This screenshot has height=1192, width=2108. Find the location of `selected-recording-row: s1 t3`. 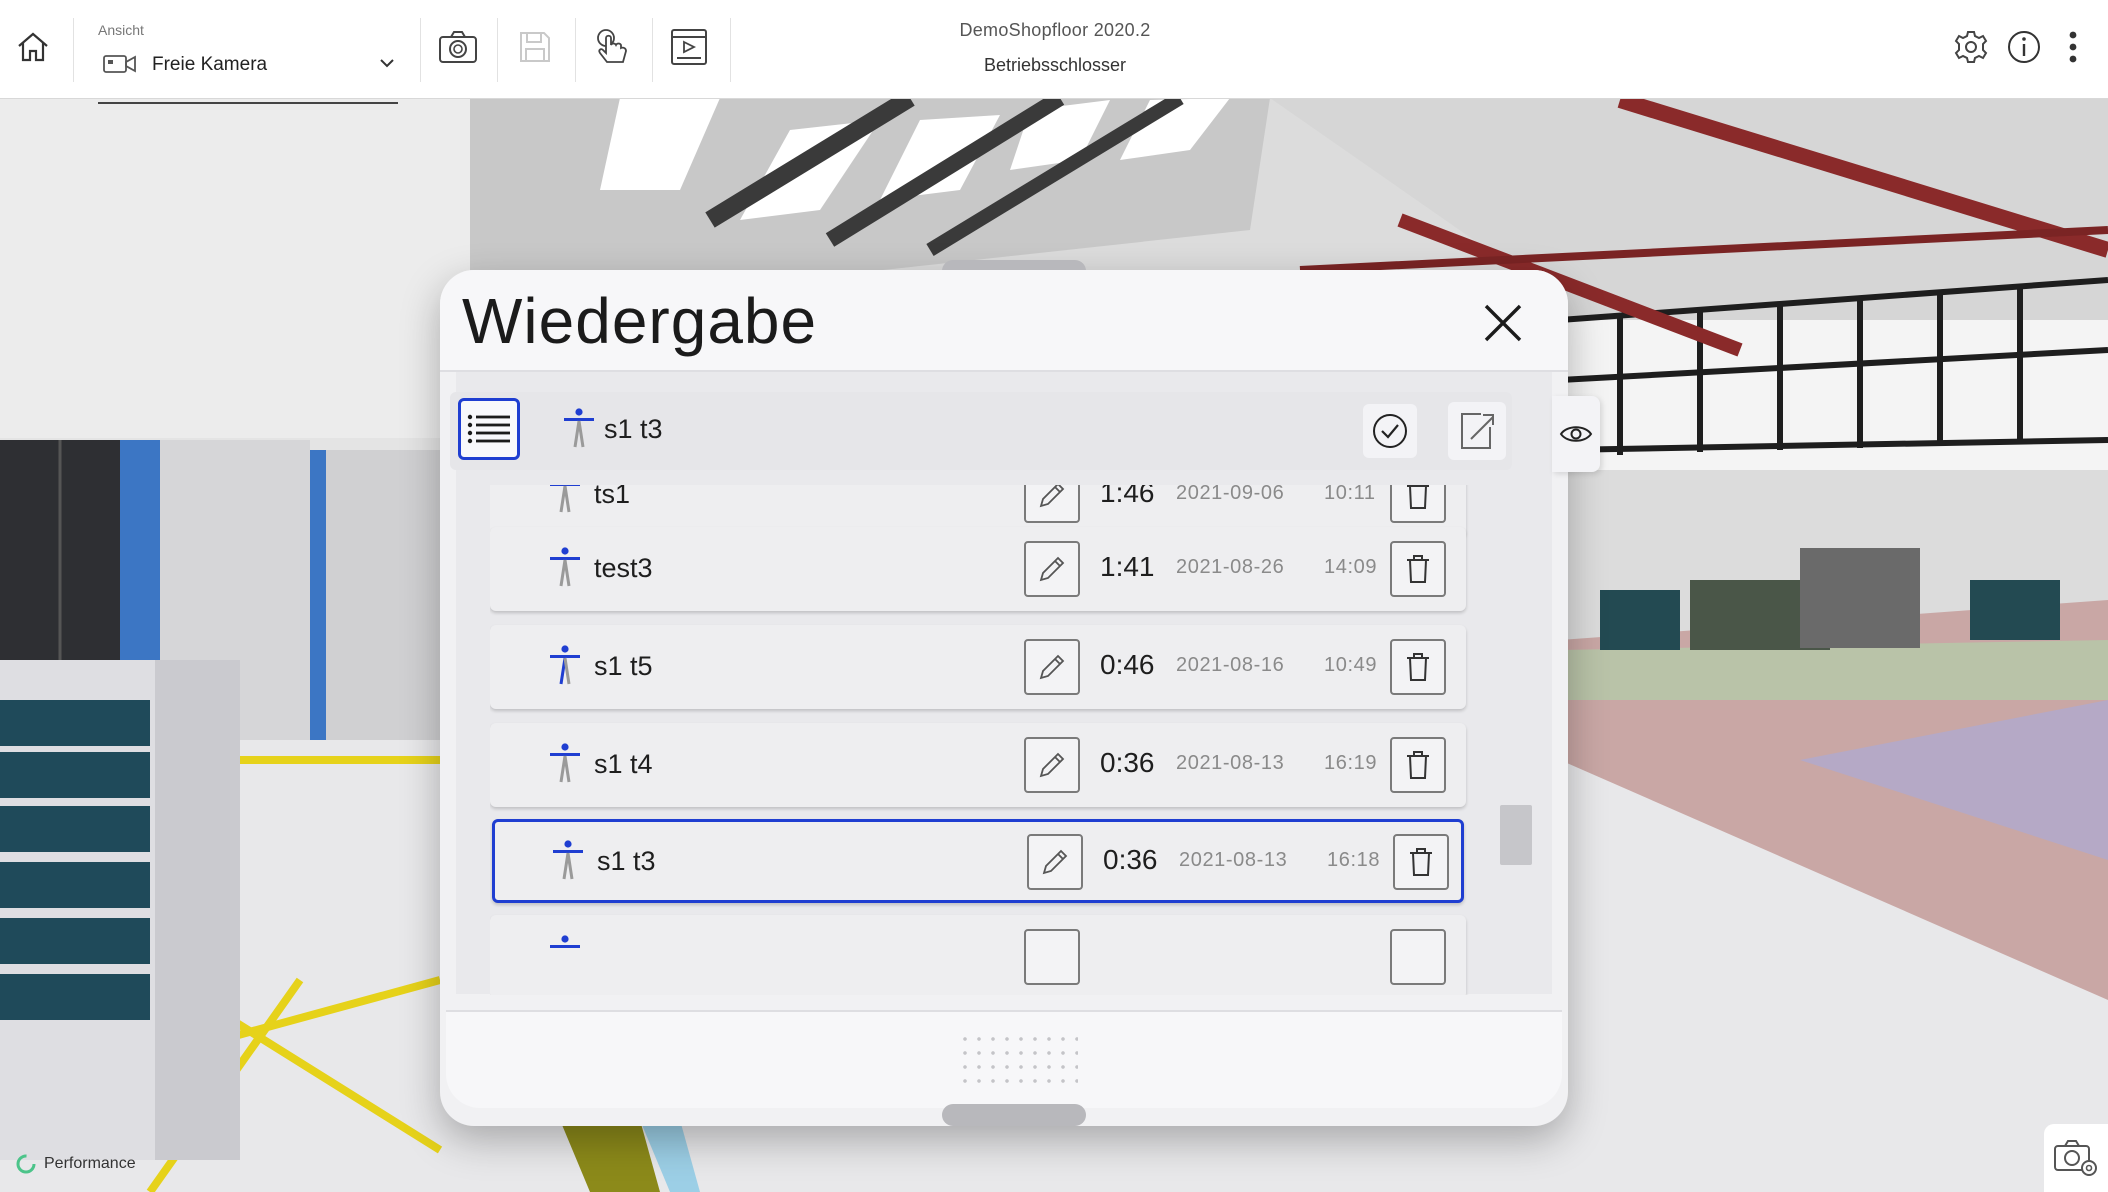

selected-recording-row: s1 t3 is located at coordinates (981, 431).